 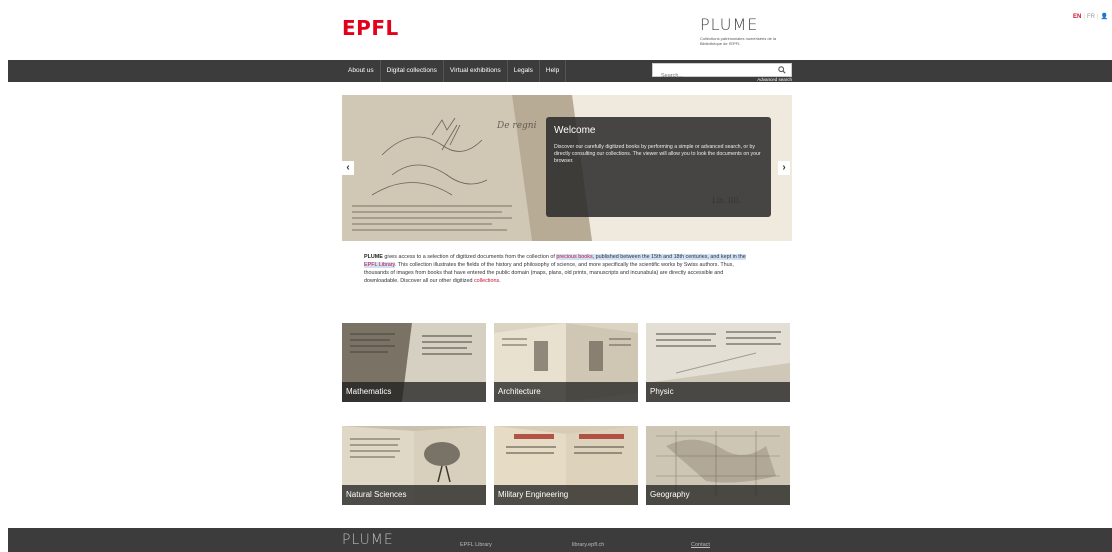 I want to click on carousel-next-button: ›, so click(x=784, y=168).